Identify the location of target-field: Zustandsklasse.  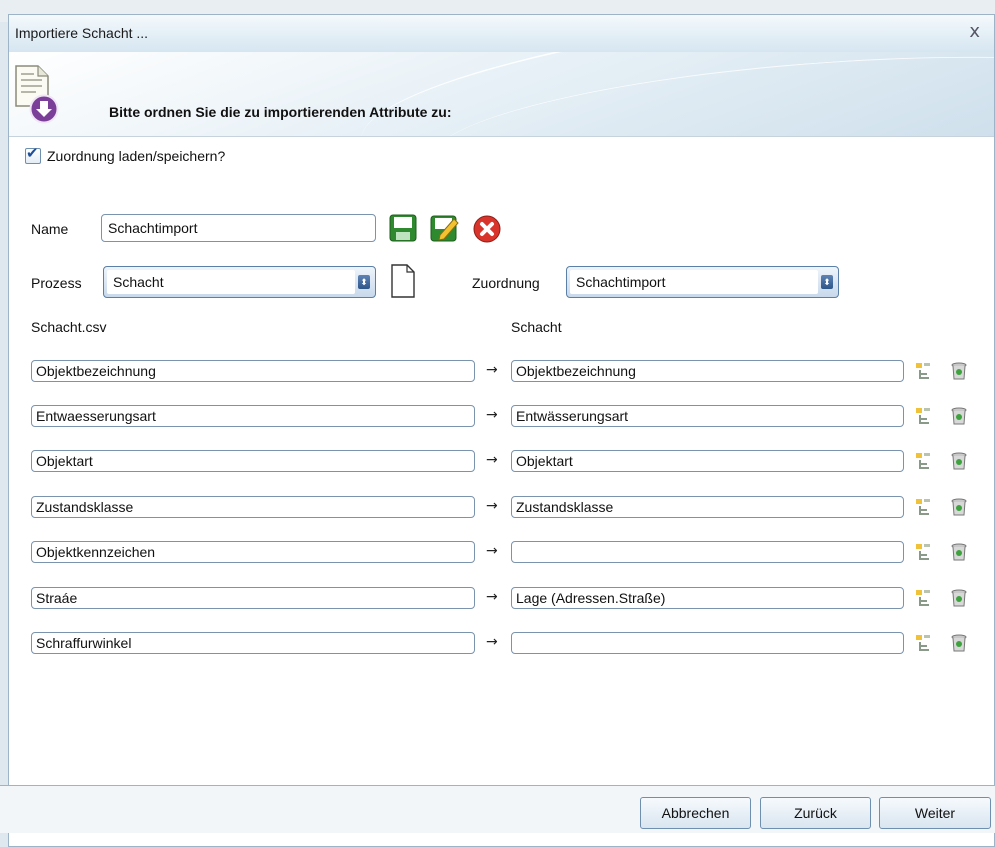
(707, 507).